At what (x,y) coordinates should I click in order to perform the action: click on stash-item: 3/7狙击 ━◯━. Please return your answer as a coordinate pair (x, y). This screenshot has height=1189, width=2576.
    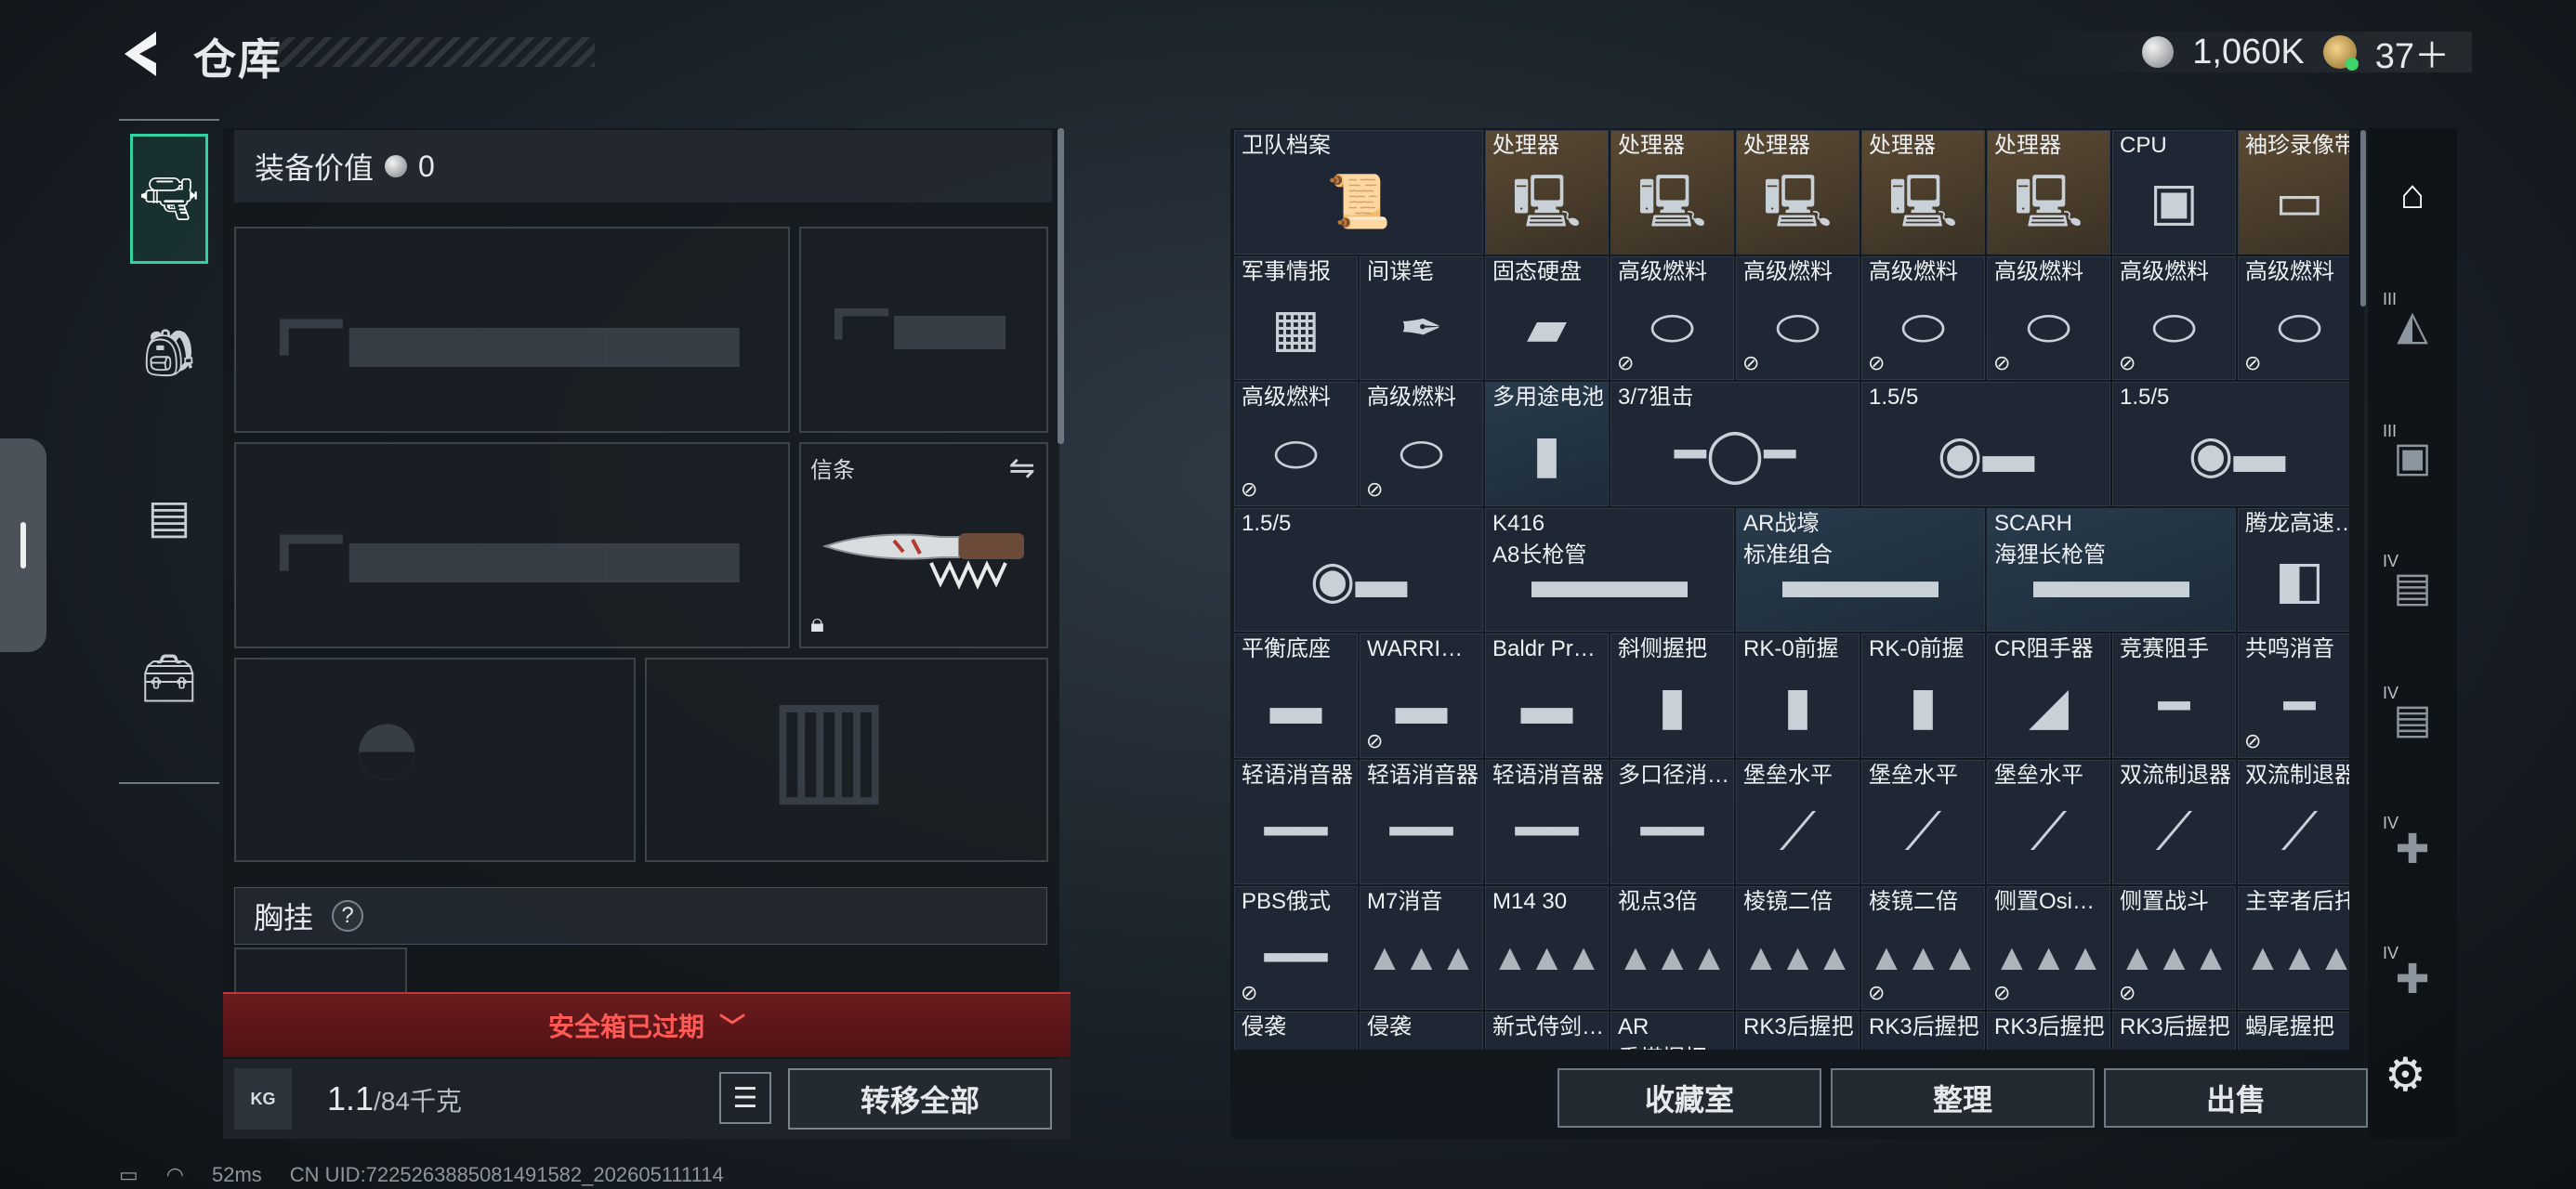
    Looking at the image, I should click on (1735, 444).